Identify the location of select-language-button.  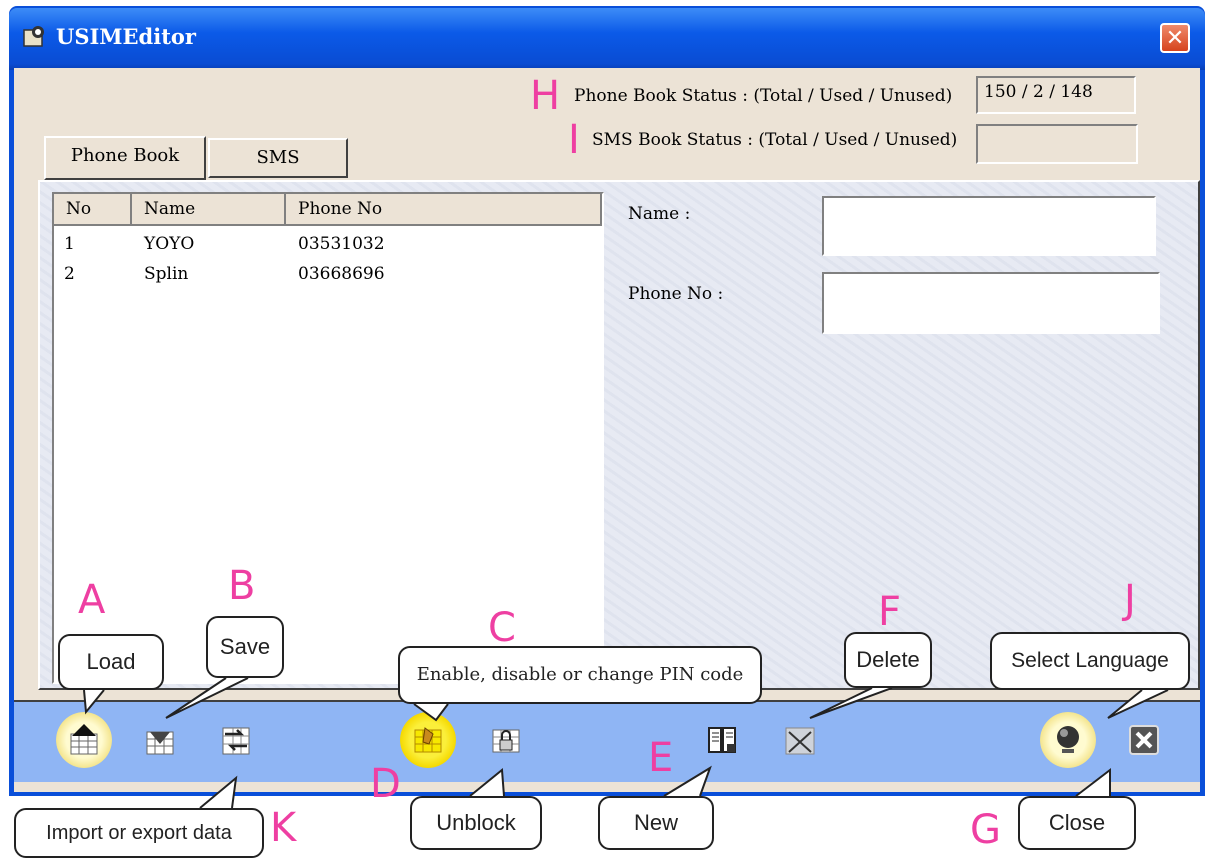
(1068, 740).